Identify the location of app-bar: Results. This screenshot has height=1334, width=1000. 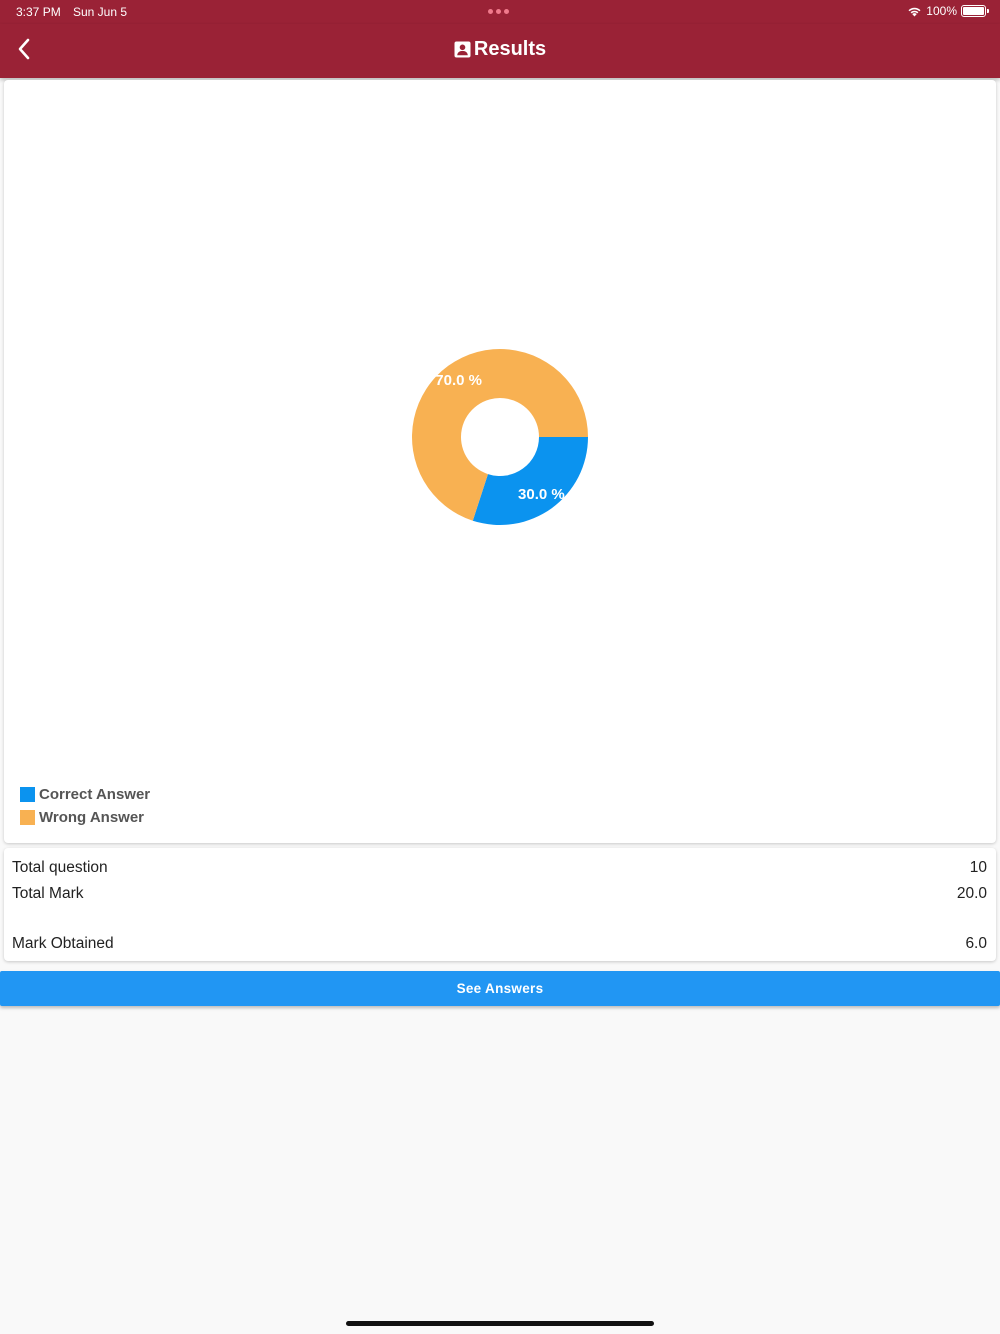
(500, 51).